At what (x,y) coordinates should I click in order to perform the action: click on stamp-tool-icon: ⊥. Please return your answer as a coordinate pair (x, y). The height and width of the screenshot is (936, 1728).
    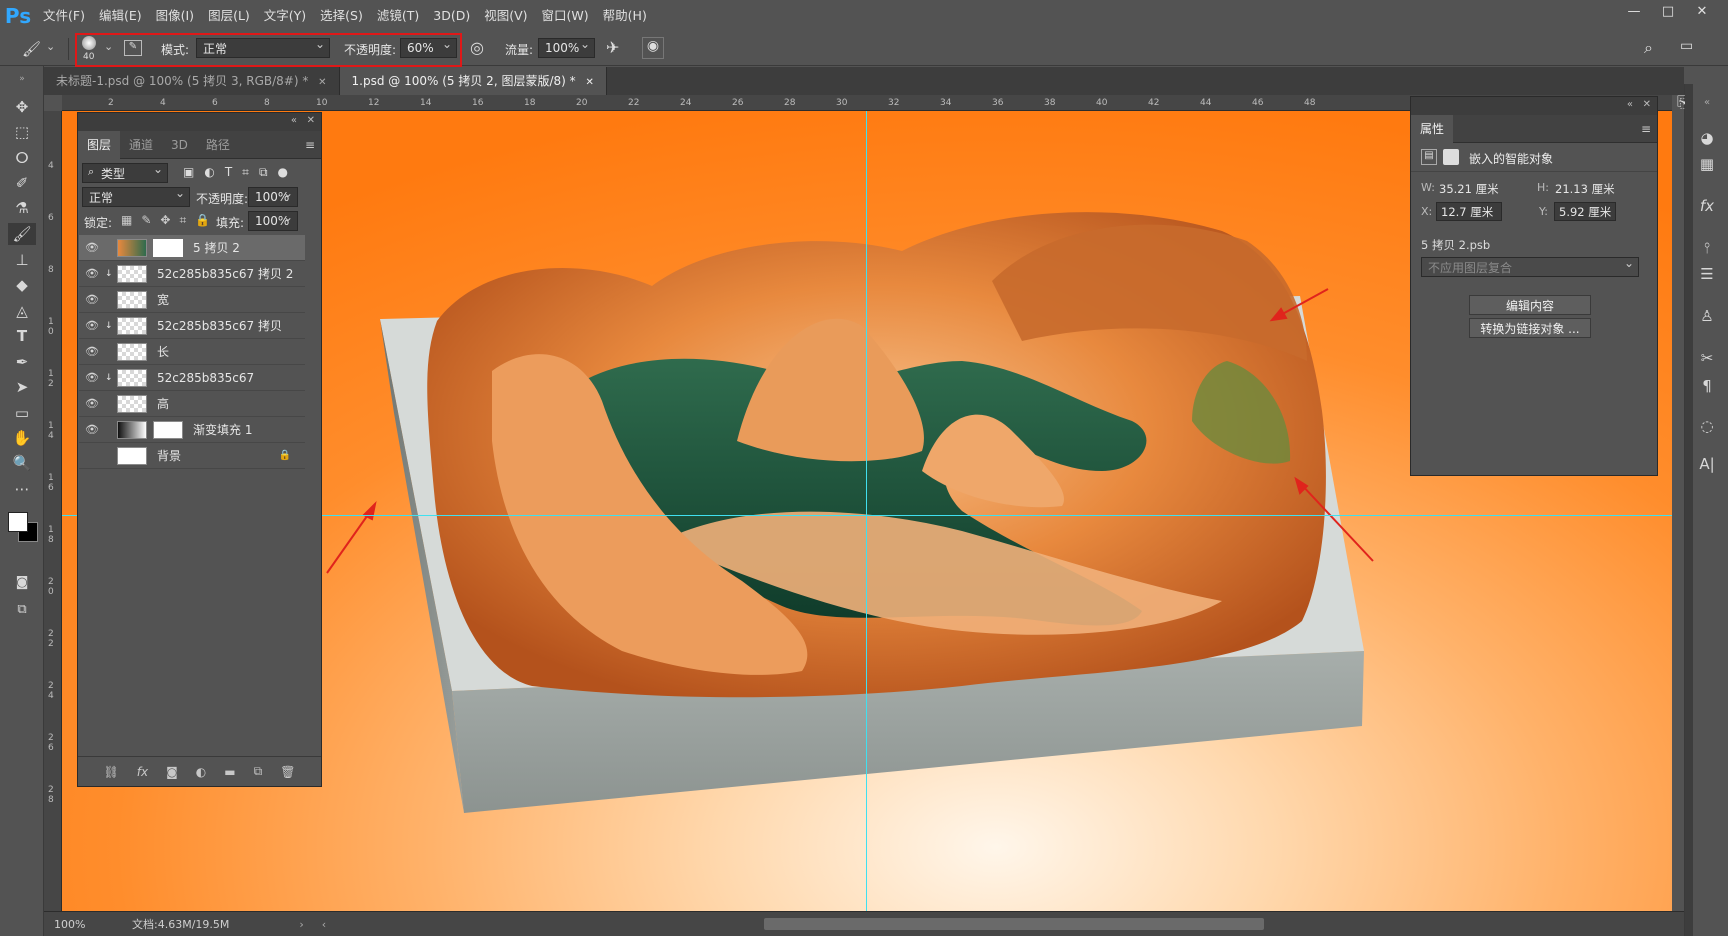
    Looking at the image, I should click on (22, 260).